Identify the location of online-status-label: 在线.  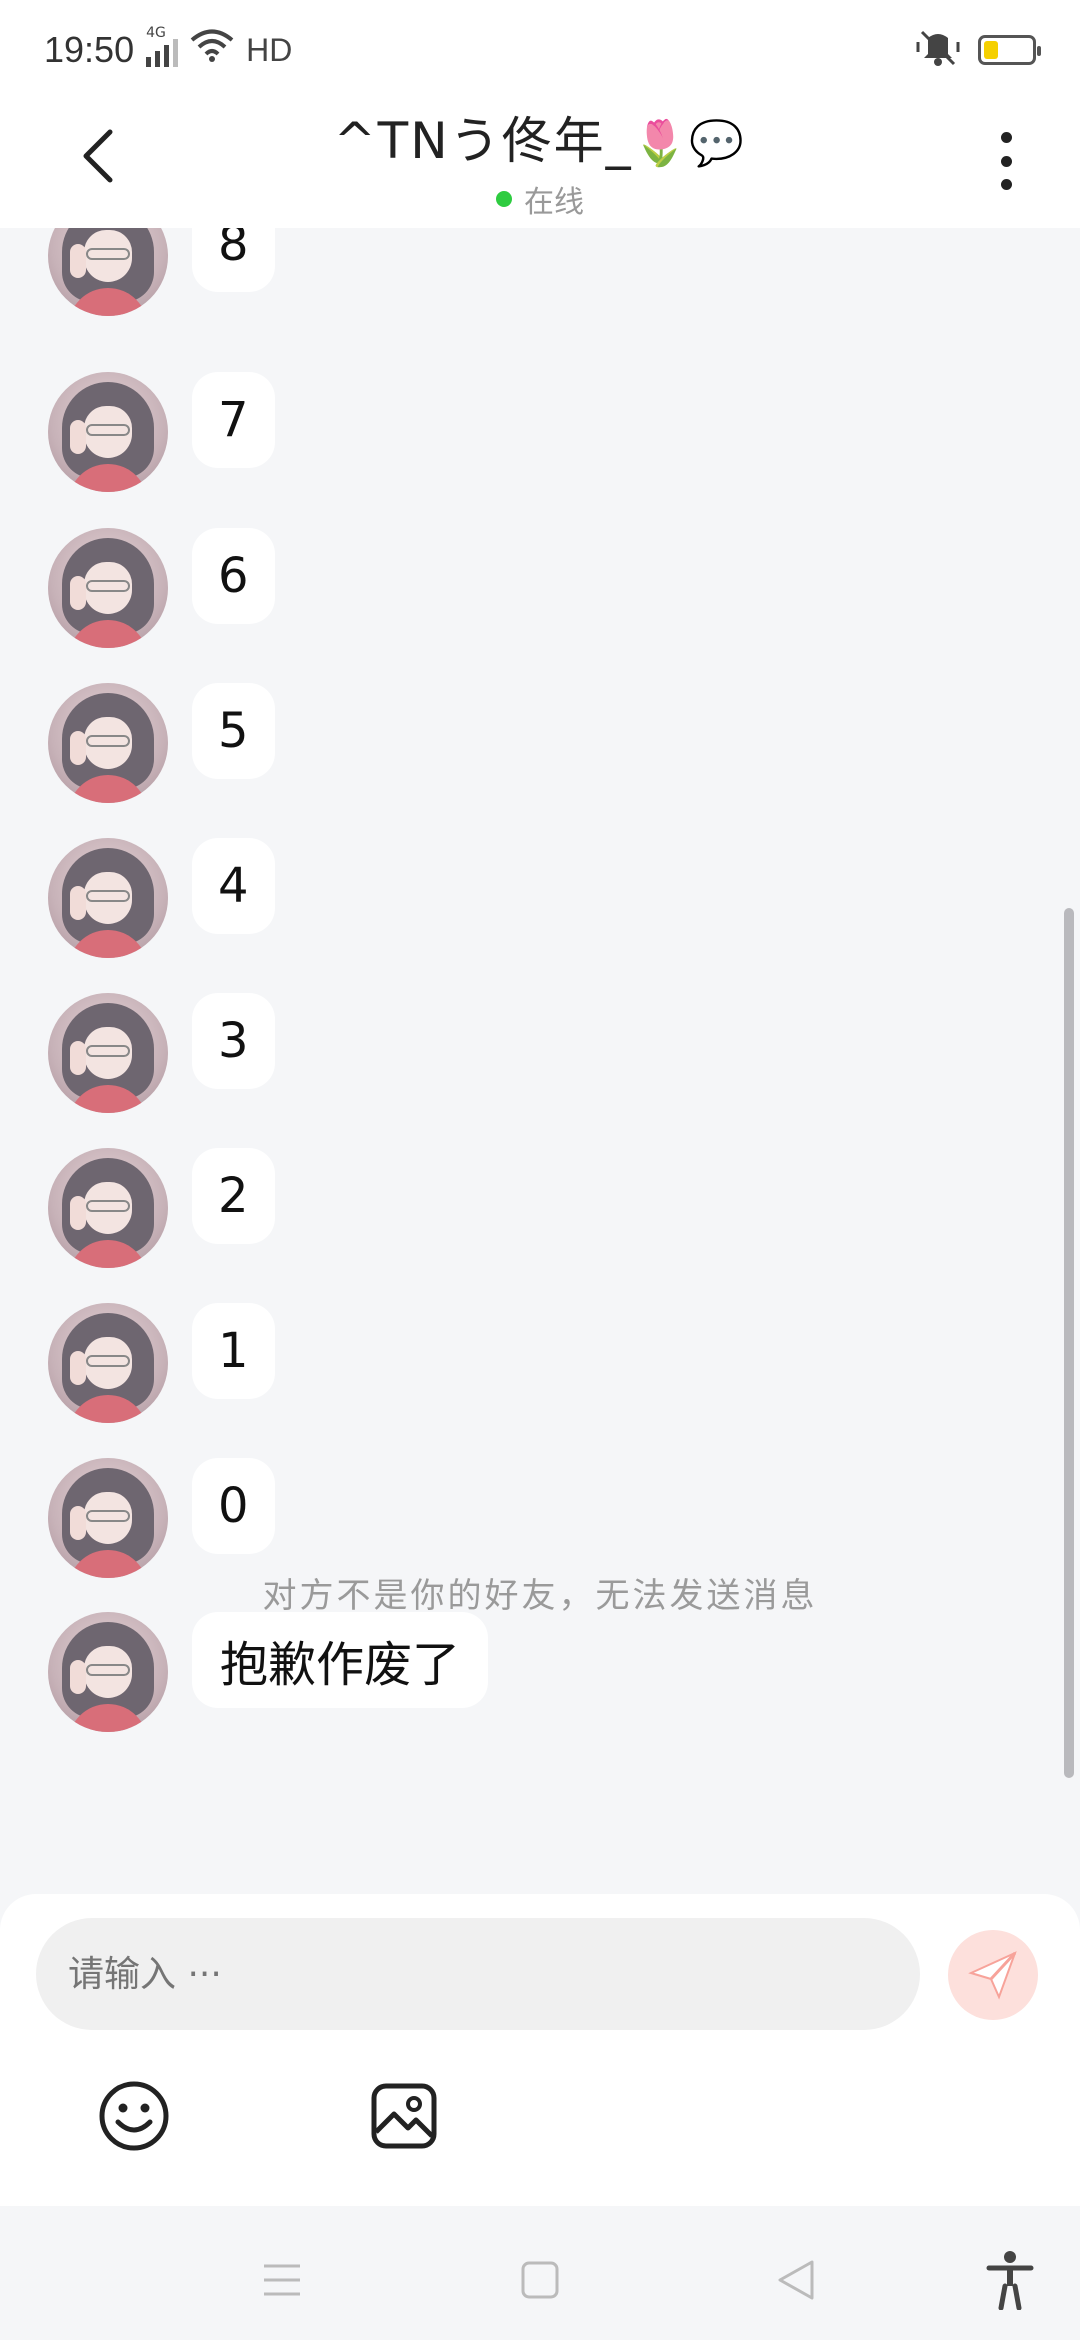
(554, 202).